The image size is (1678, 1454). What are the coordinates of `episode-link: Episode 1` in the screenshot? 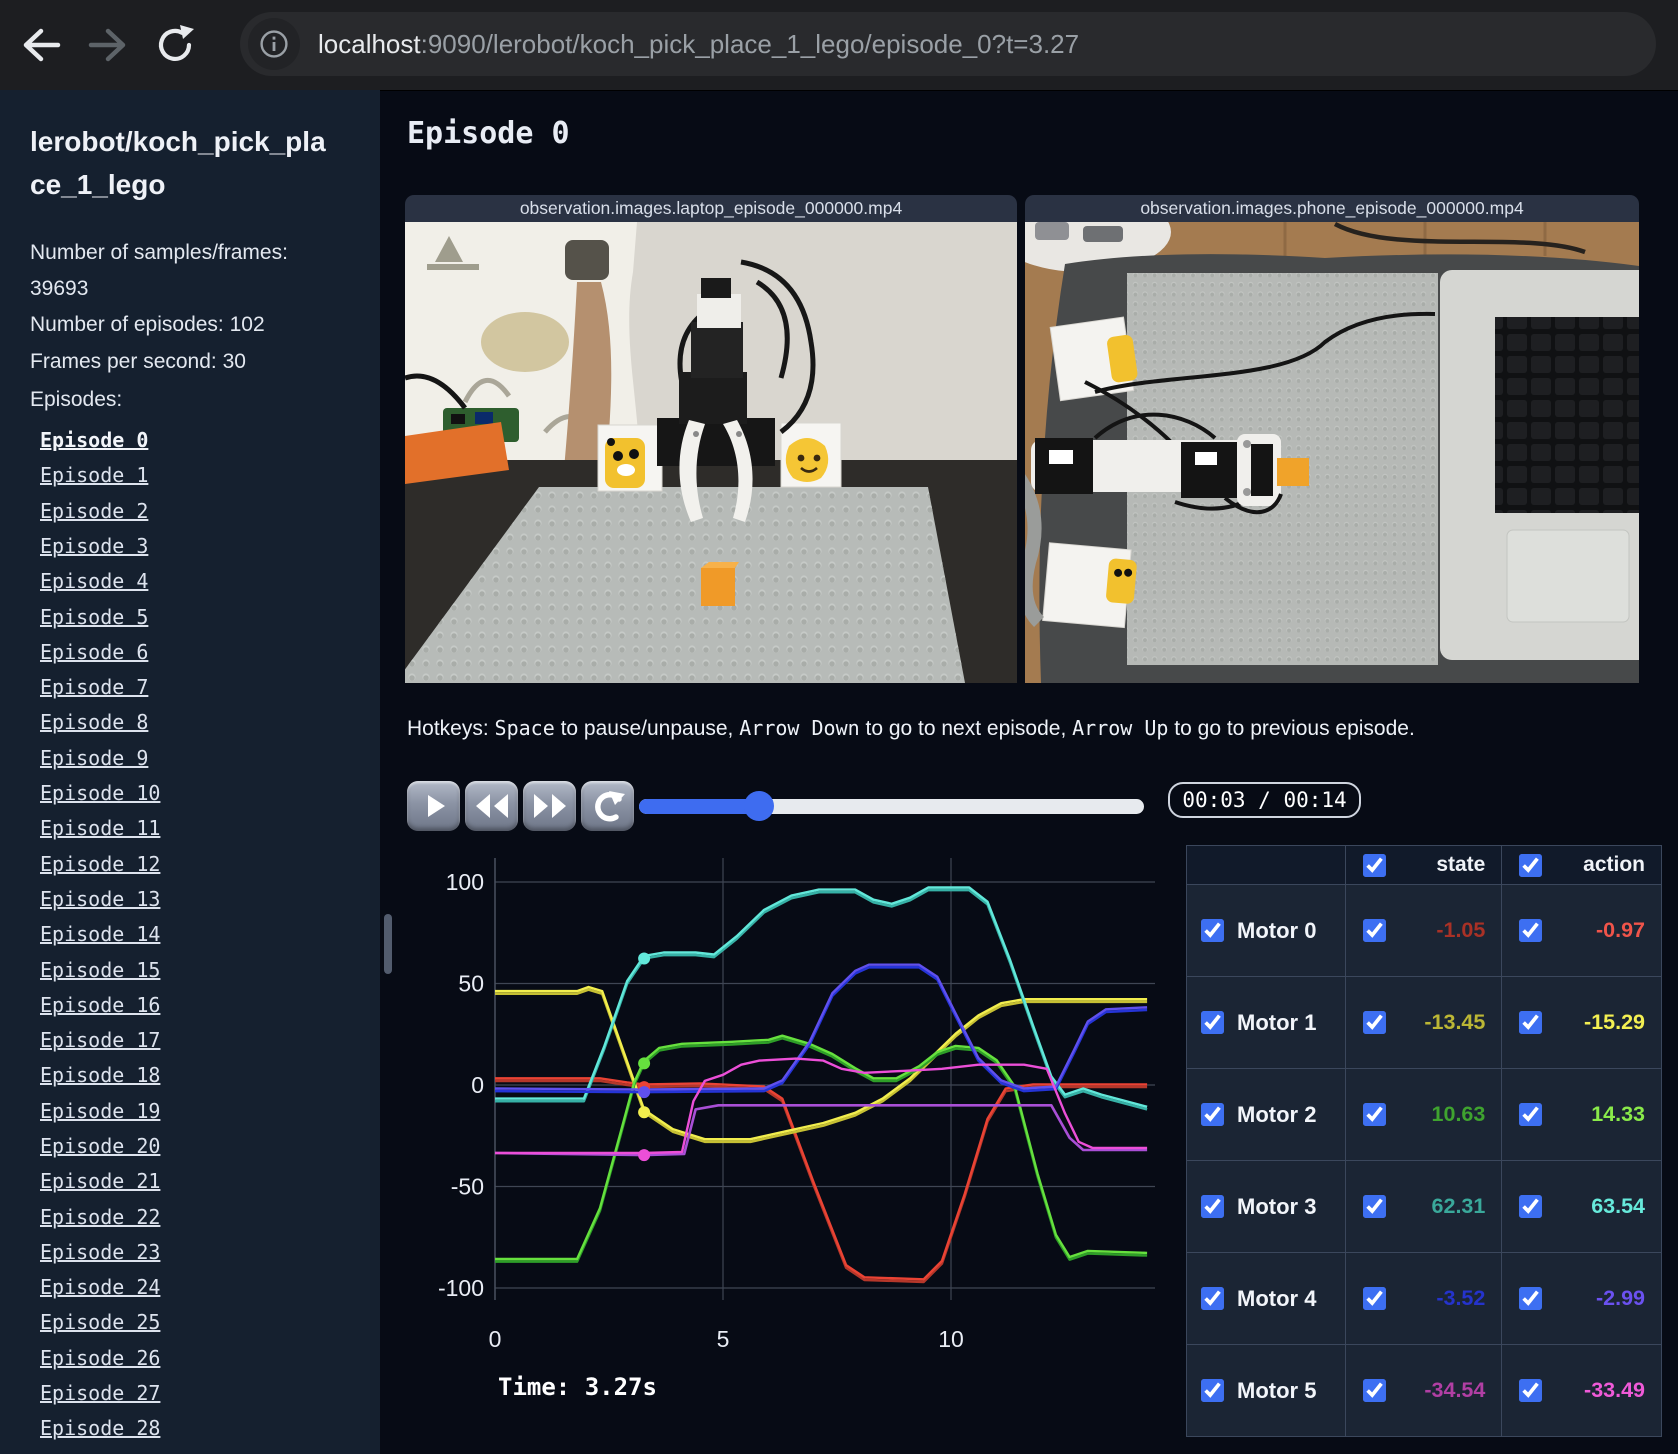 It's located at (94, 475).